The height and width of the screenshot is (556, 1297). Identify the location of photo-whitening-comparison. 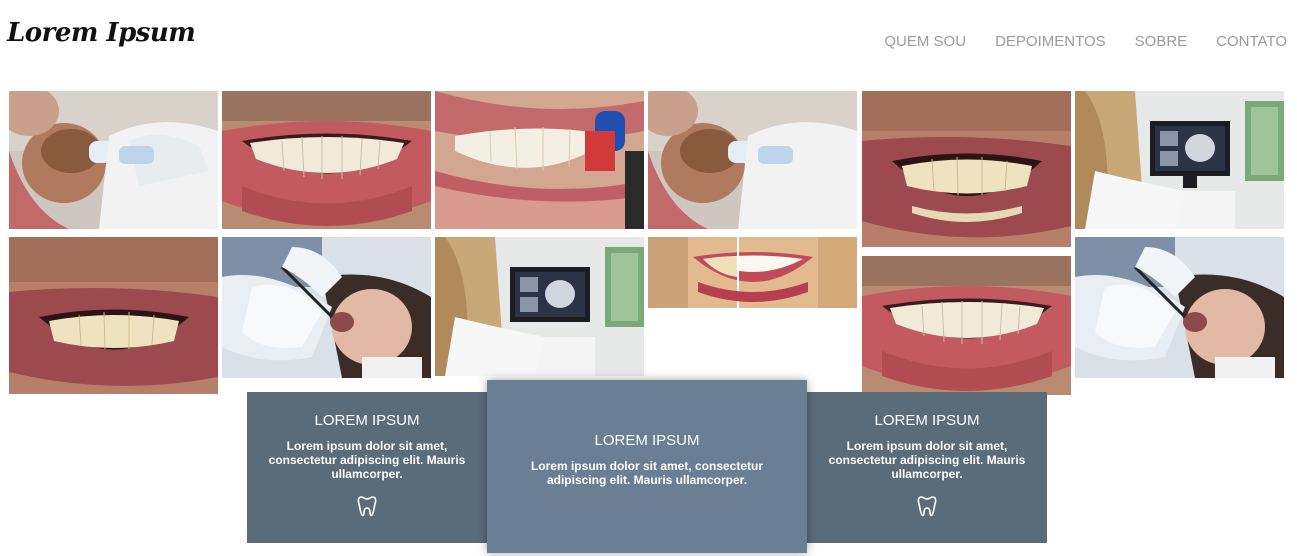
(752, 272).